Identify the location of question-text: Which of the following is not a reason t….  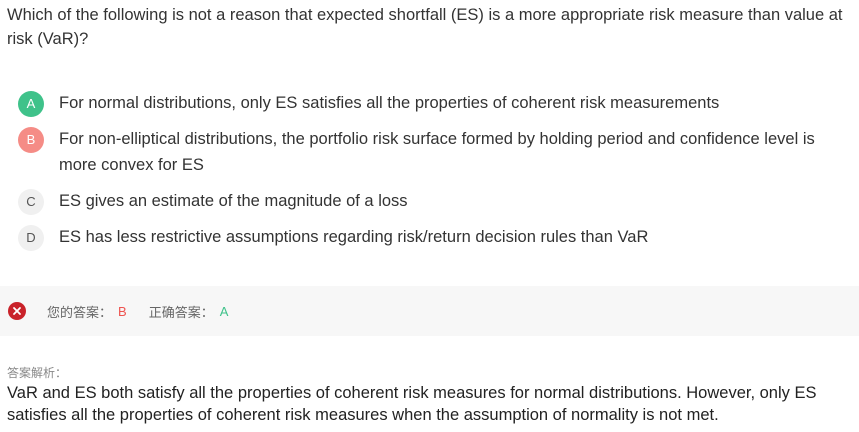
(425, 27).